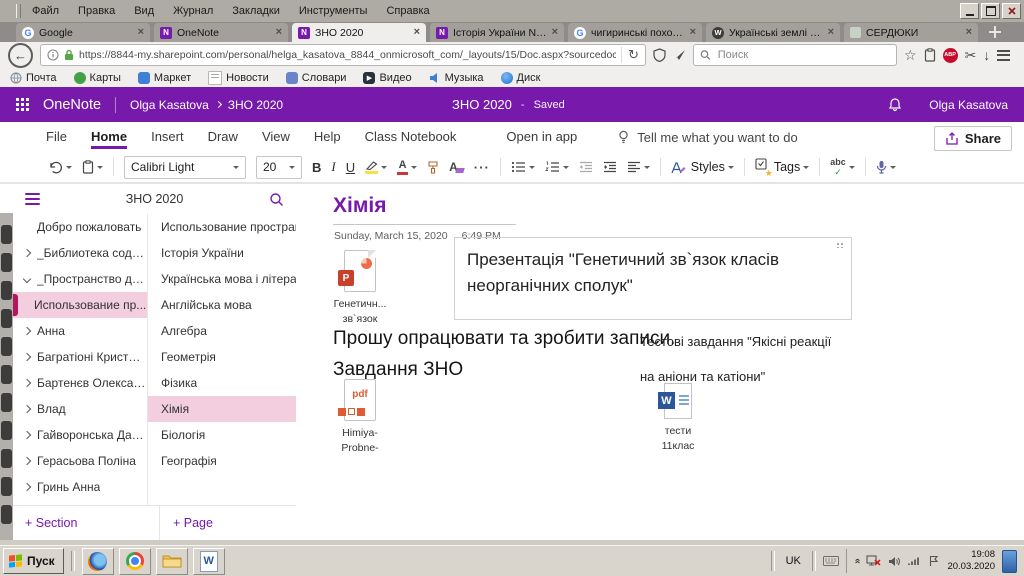  Describe the element at coordinates (482, 167) in the screenshot. I see `more-options-button: ···` at that location.